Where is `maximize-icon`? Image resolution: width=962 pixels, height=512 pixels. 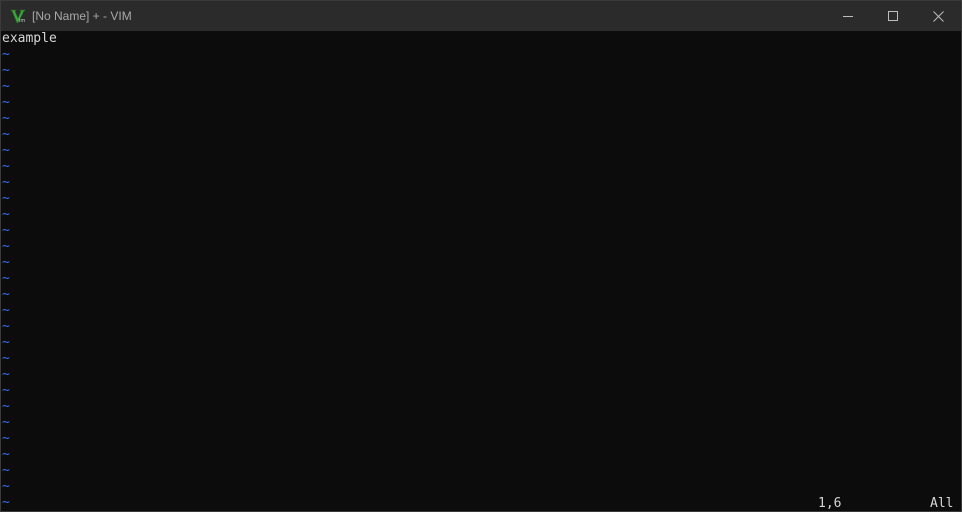 maximize-icon is located at coordinates (893, 16).